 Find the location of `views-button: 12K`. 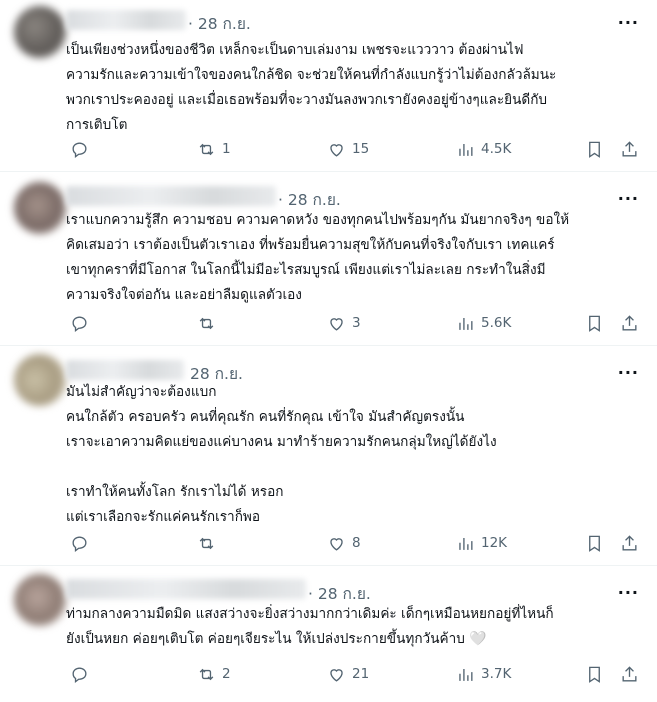

views-button: 12K is located at coordinates (481, 543).